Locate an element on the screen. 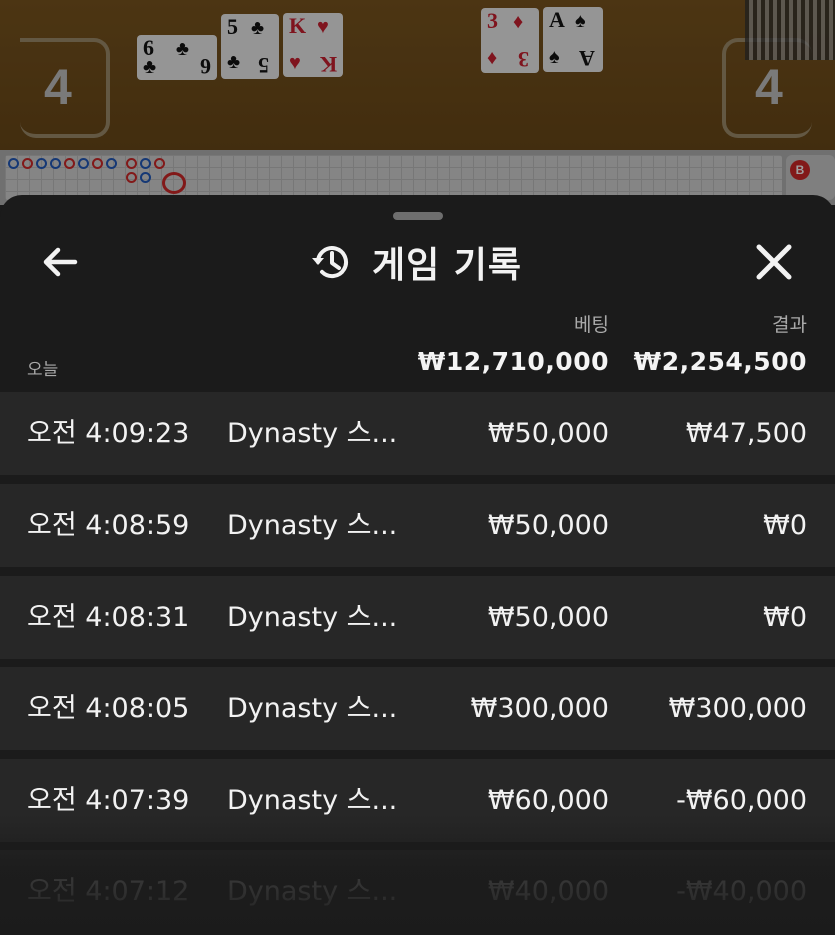 The height and width of the screenshot is (935, 835). row-result: ₩47,500 is located at coordinates (746, 433).